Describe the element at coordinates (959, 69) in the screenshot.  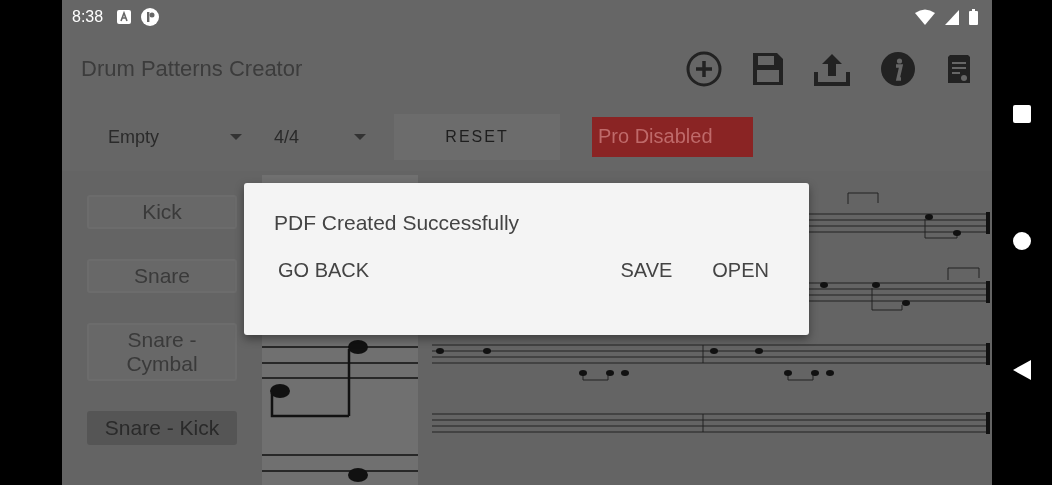
I see `sheet-music-icon` at that location.